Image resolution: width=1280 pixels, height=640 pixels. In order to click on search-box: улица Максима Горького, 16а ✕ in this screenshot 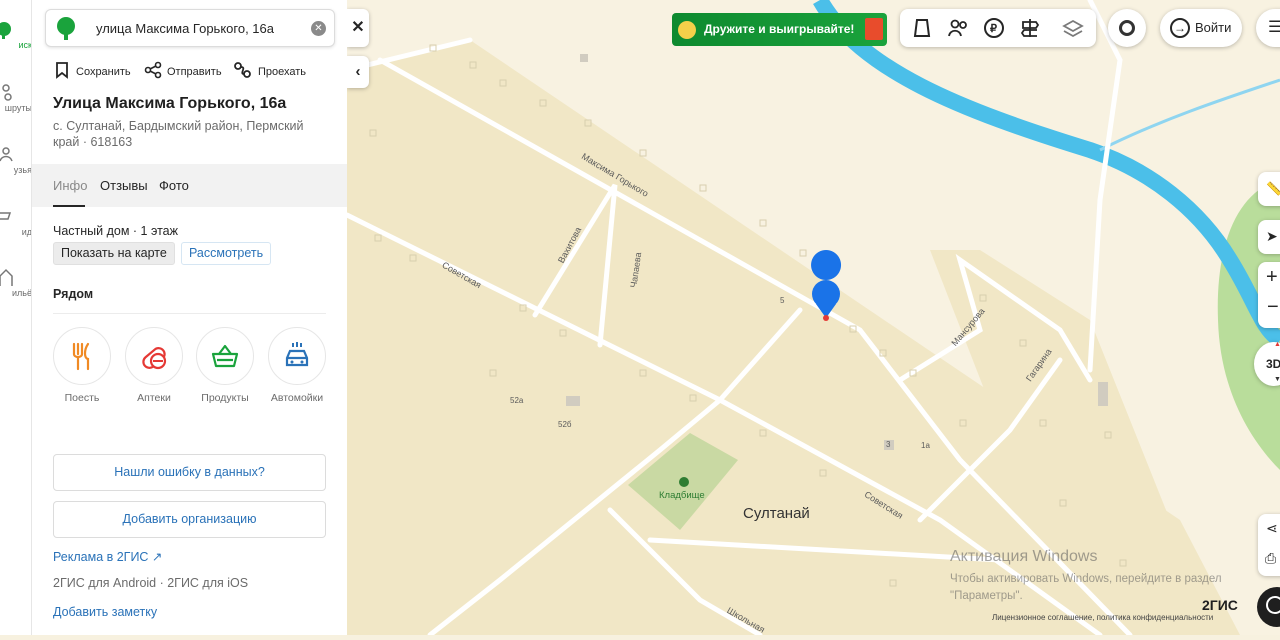, I will do `click(190, 28)`.